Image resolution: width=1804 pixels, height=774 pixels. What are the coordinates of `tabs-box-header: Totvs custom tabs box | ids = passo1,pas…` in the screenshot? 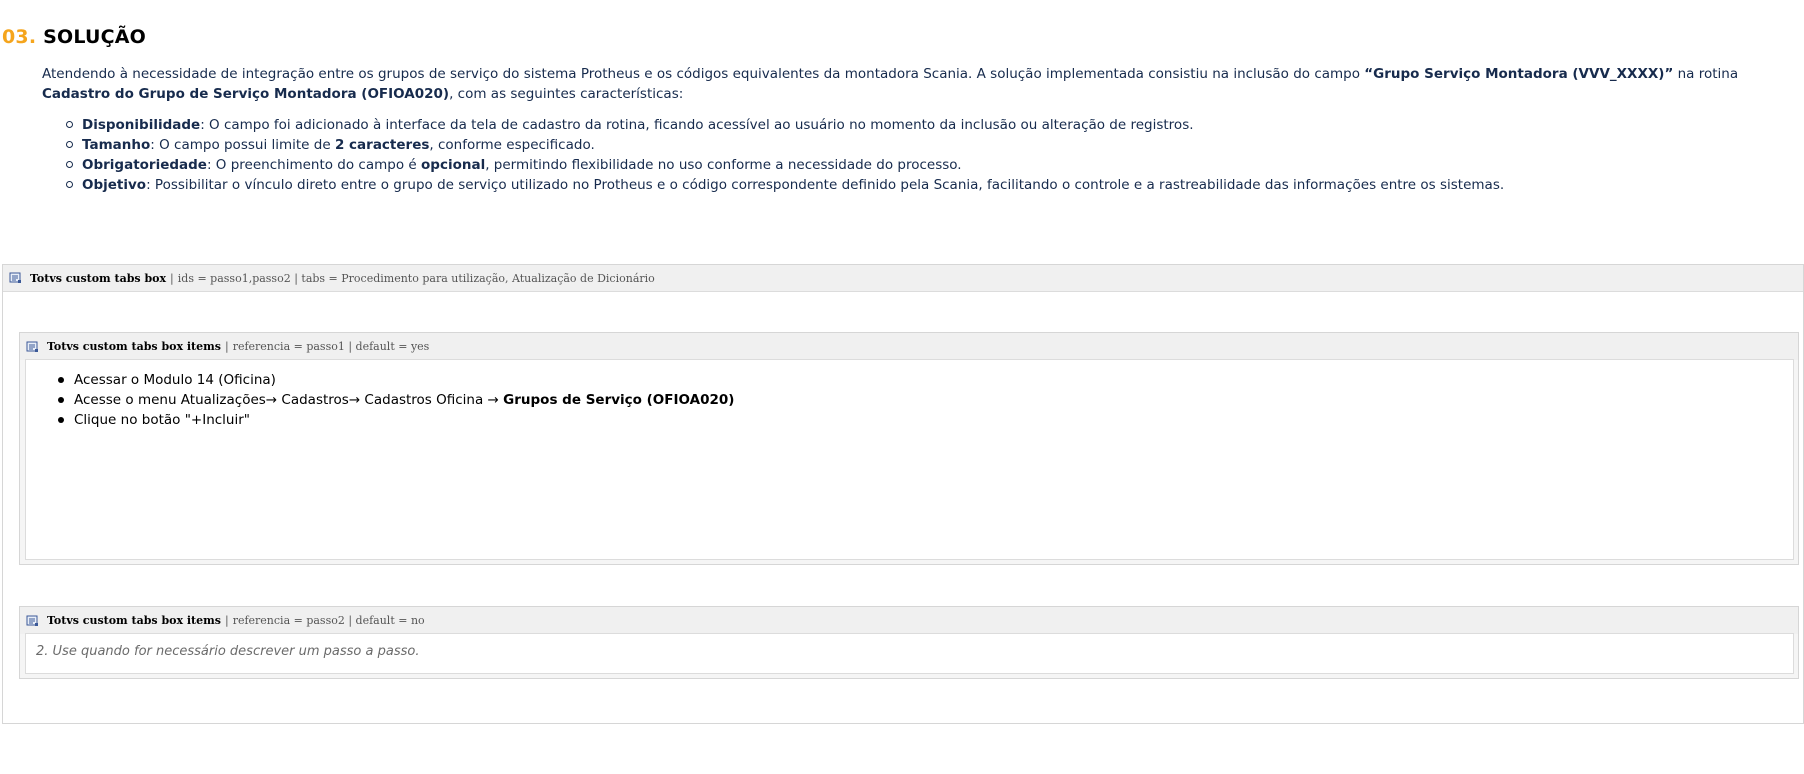 It's located at (903, 278).